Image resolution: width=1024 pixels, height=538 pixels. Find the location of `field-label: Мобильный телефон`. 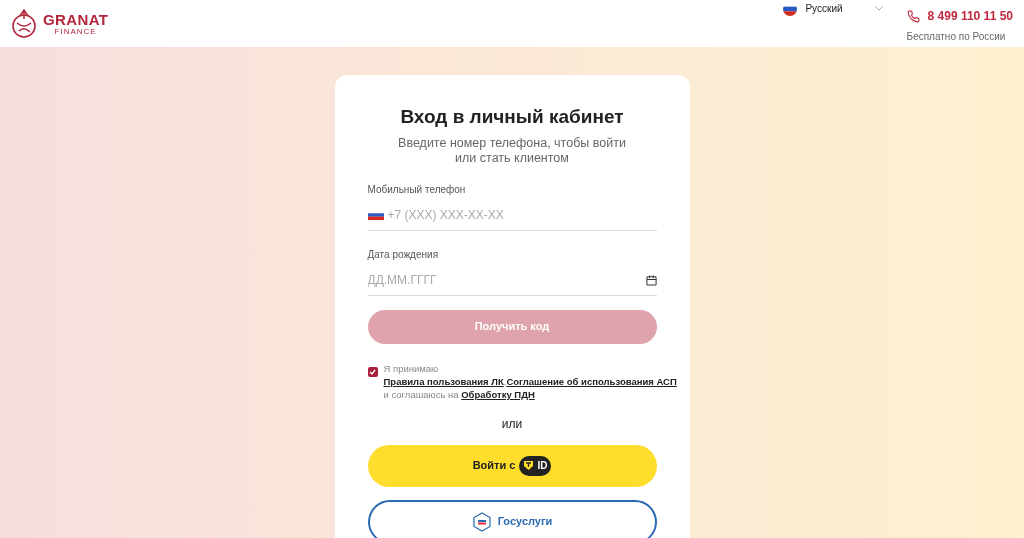

field-label: Мобильный телефон is located at coordinates (417, 189).